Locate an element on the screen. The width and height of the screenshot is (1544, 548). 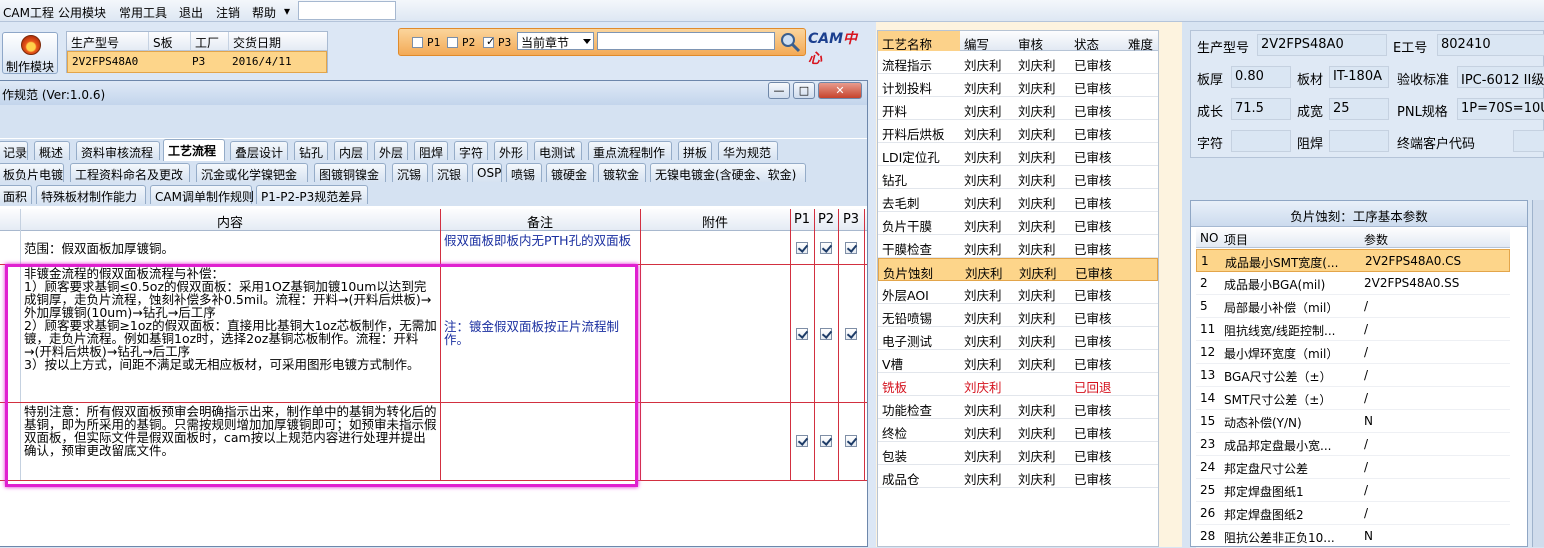
tab-hard-gold: 镀硬金 is located at coordinates (570, 172).